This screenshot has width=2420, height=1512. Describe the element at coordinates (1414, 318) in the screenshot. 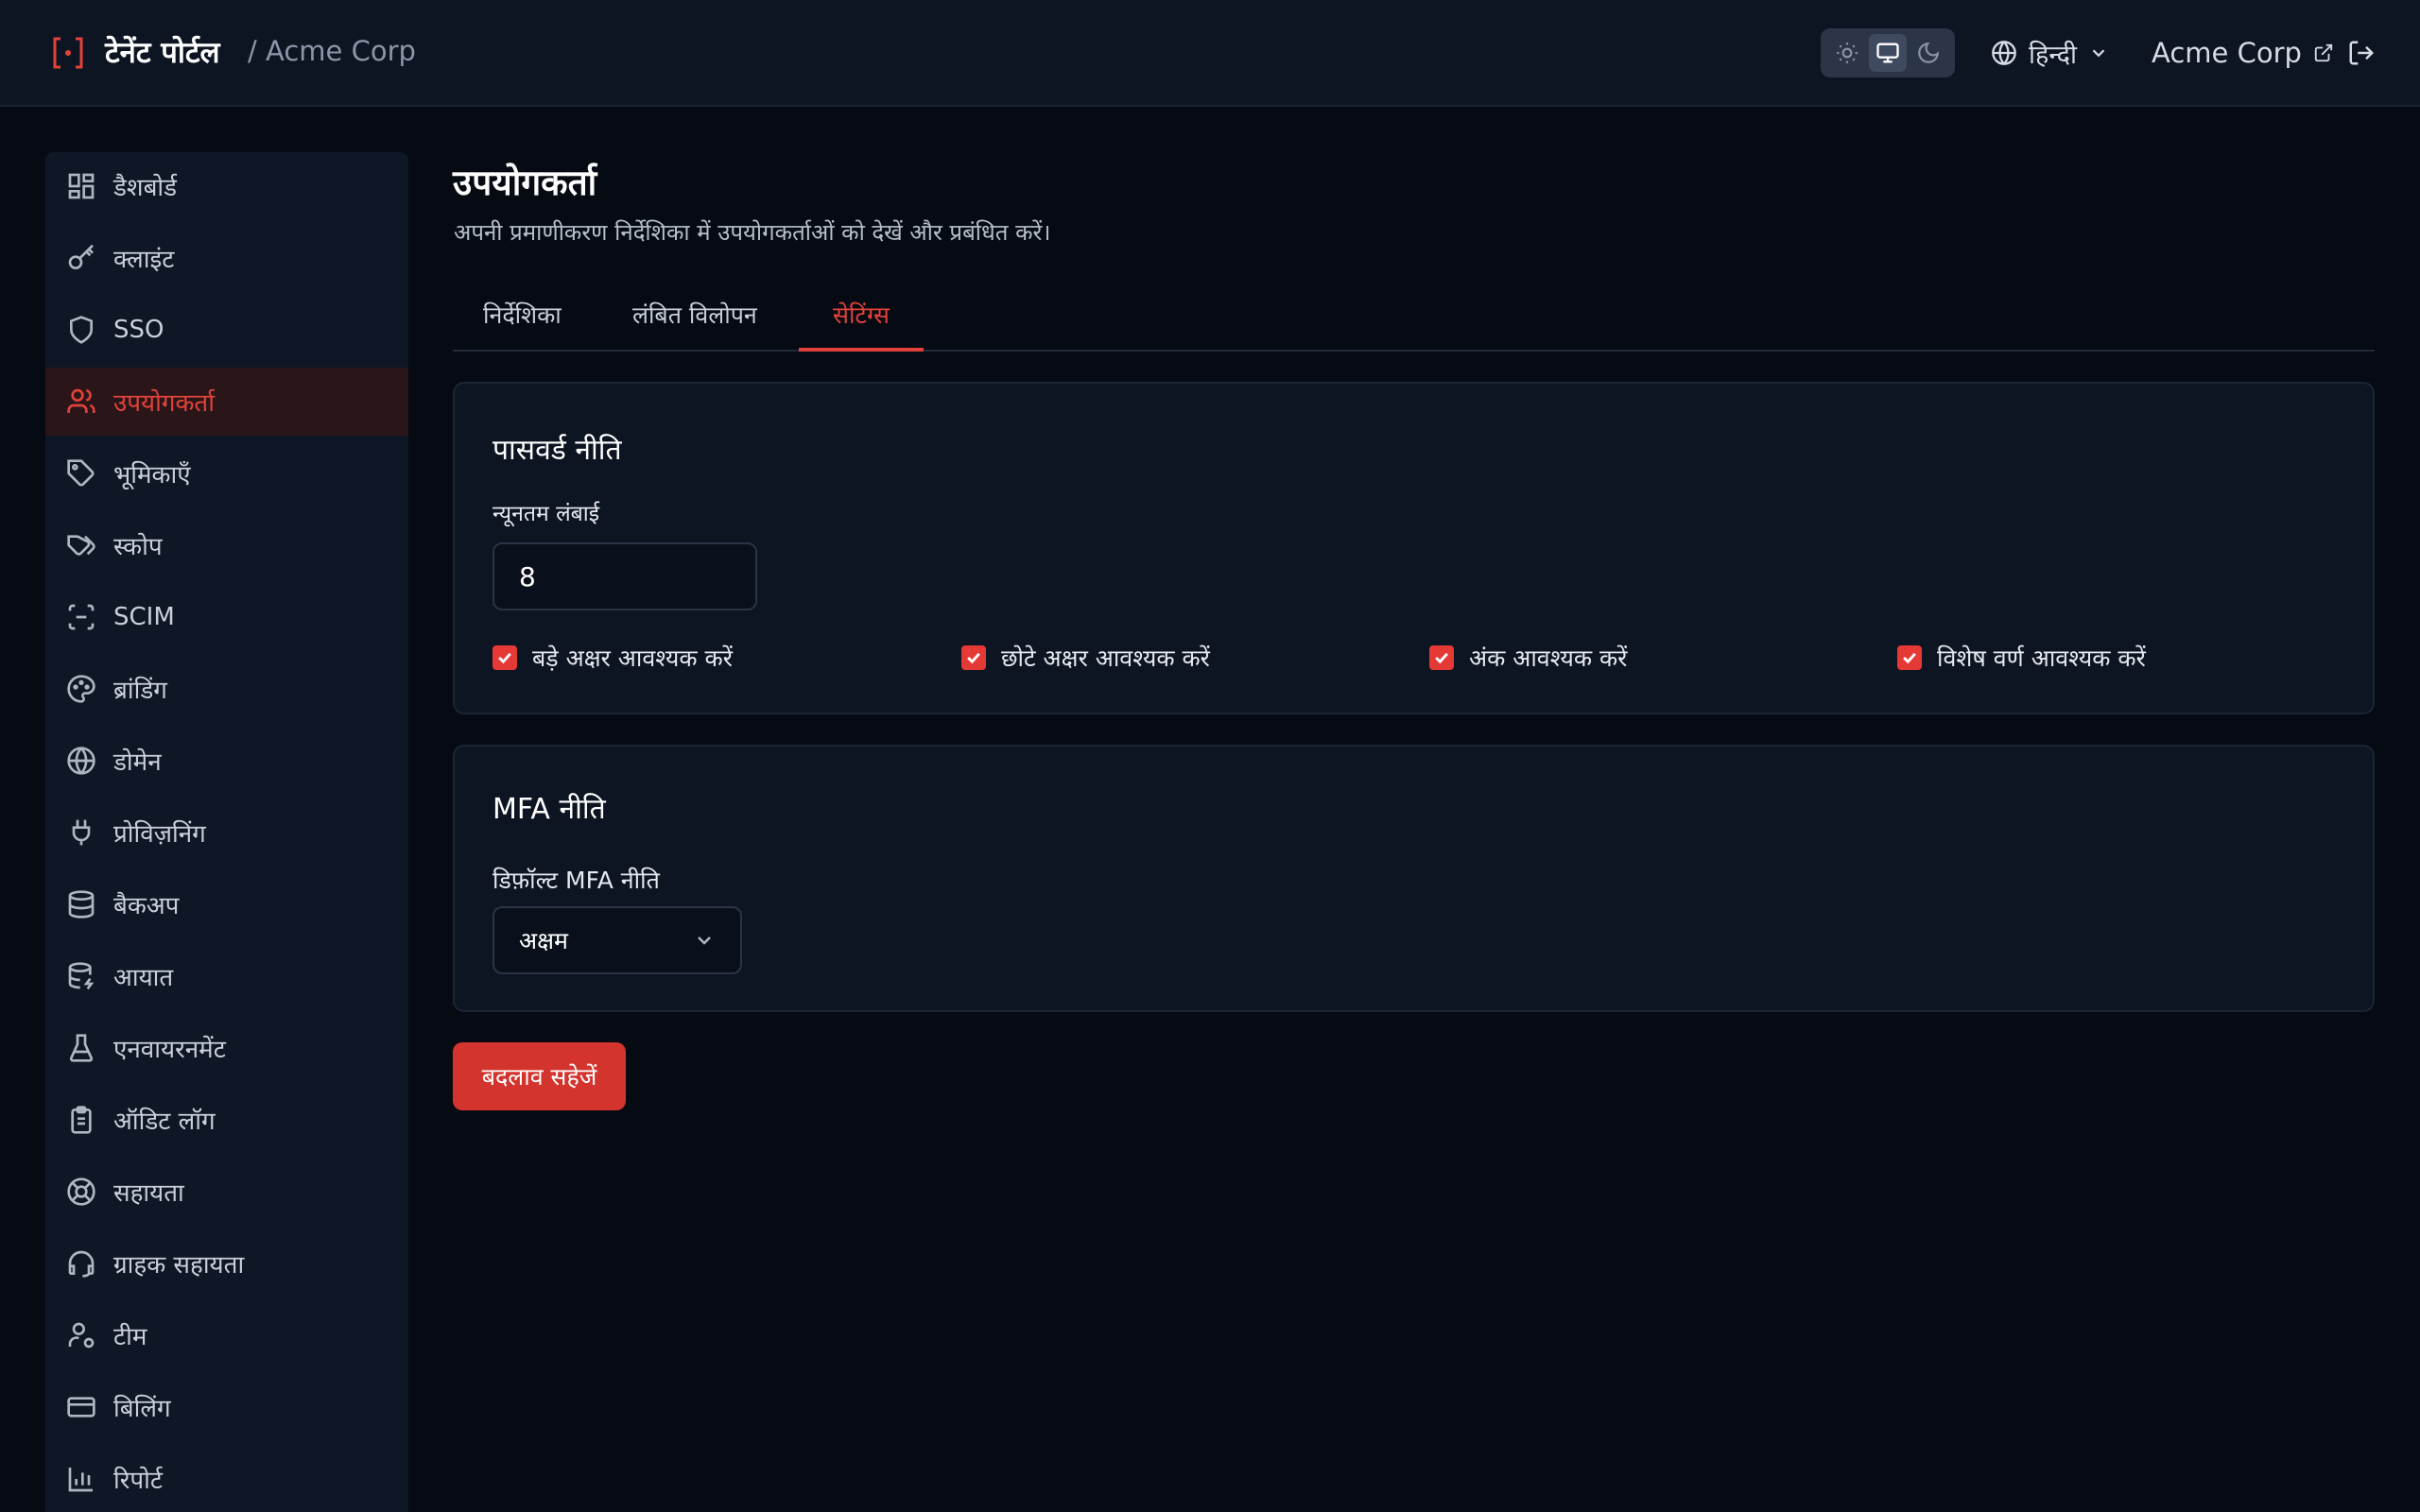

I see `tab-bar: निर्देशिका लंबित विलोपन सेटिंग्स` at that location.